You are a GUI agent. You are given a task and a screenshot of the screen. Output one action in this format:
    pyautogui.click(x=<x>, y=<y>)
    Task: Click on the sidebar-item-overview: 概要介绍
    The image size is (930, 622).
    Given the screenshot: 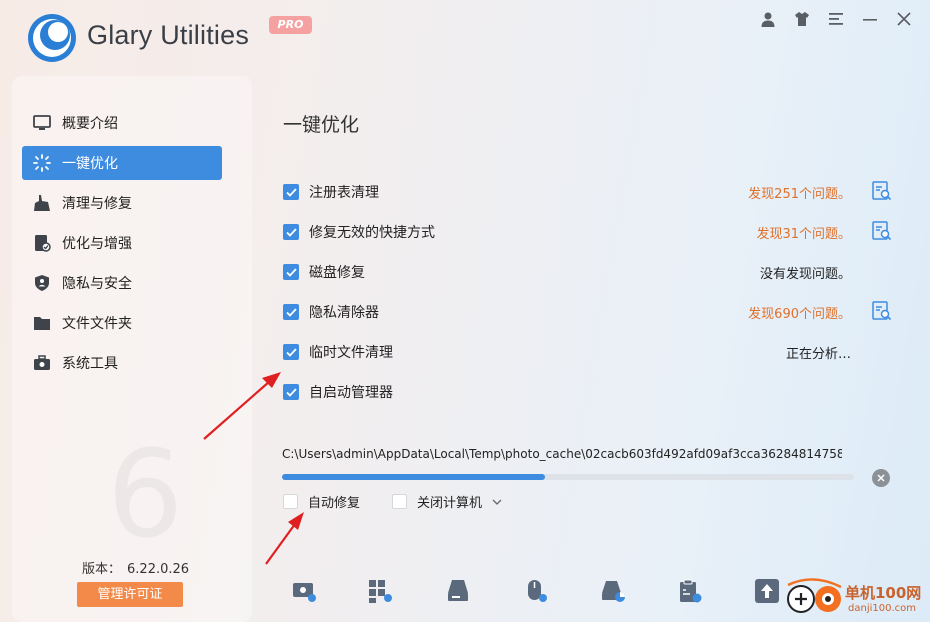 What is the action you would take?
    pyautogui.click(x=122, y=123)
    